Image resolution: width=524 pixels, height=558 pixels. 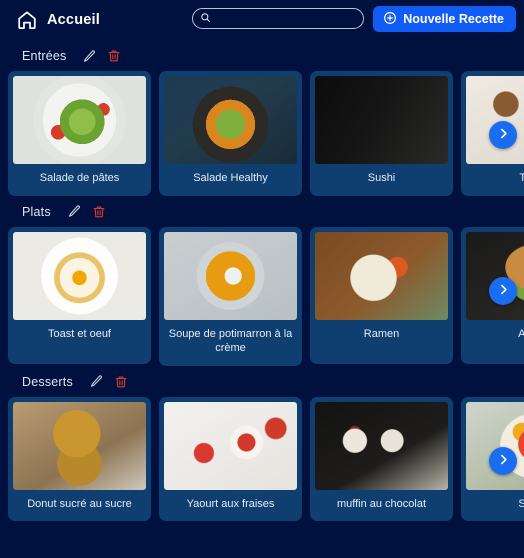 I want to click on app-header: Accueil Nouvelle Recette, so click(x=262, y=20).